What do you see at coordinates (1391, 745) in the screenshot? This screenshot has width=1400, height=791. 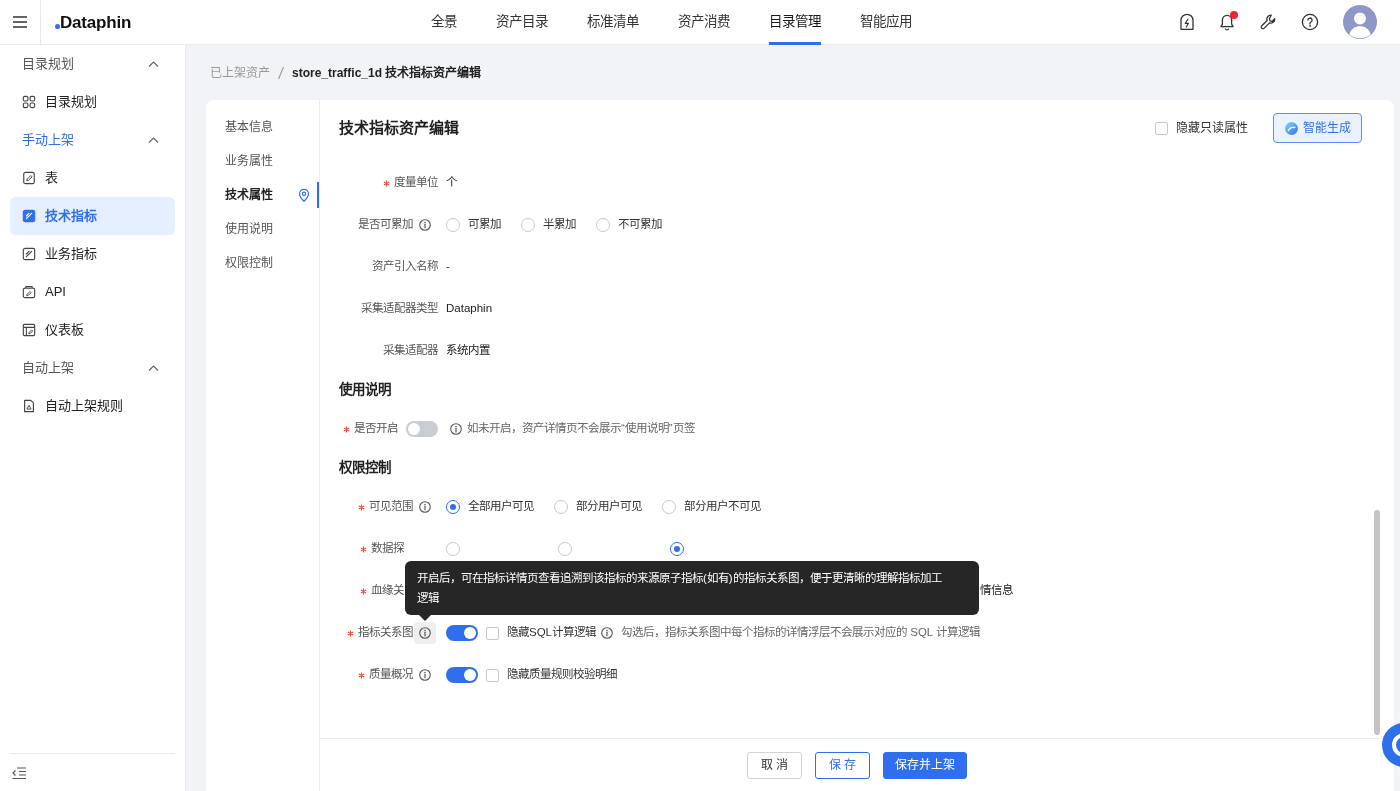 I see `ring-icon` at bounding box center [1391, 745].